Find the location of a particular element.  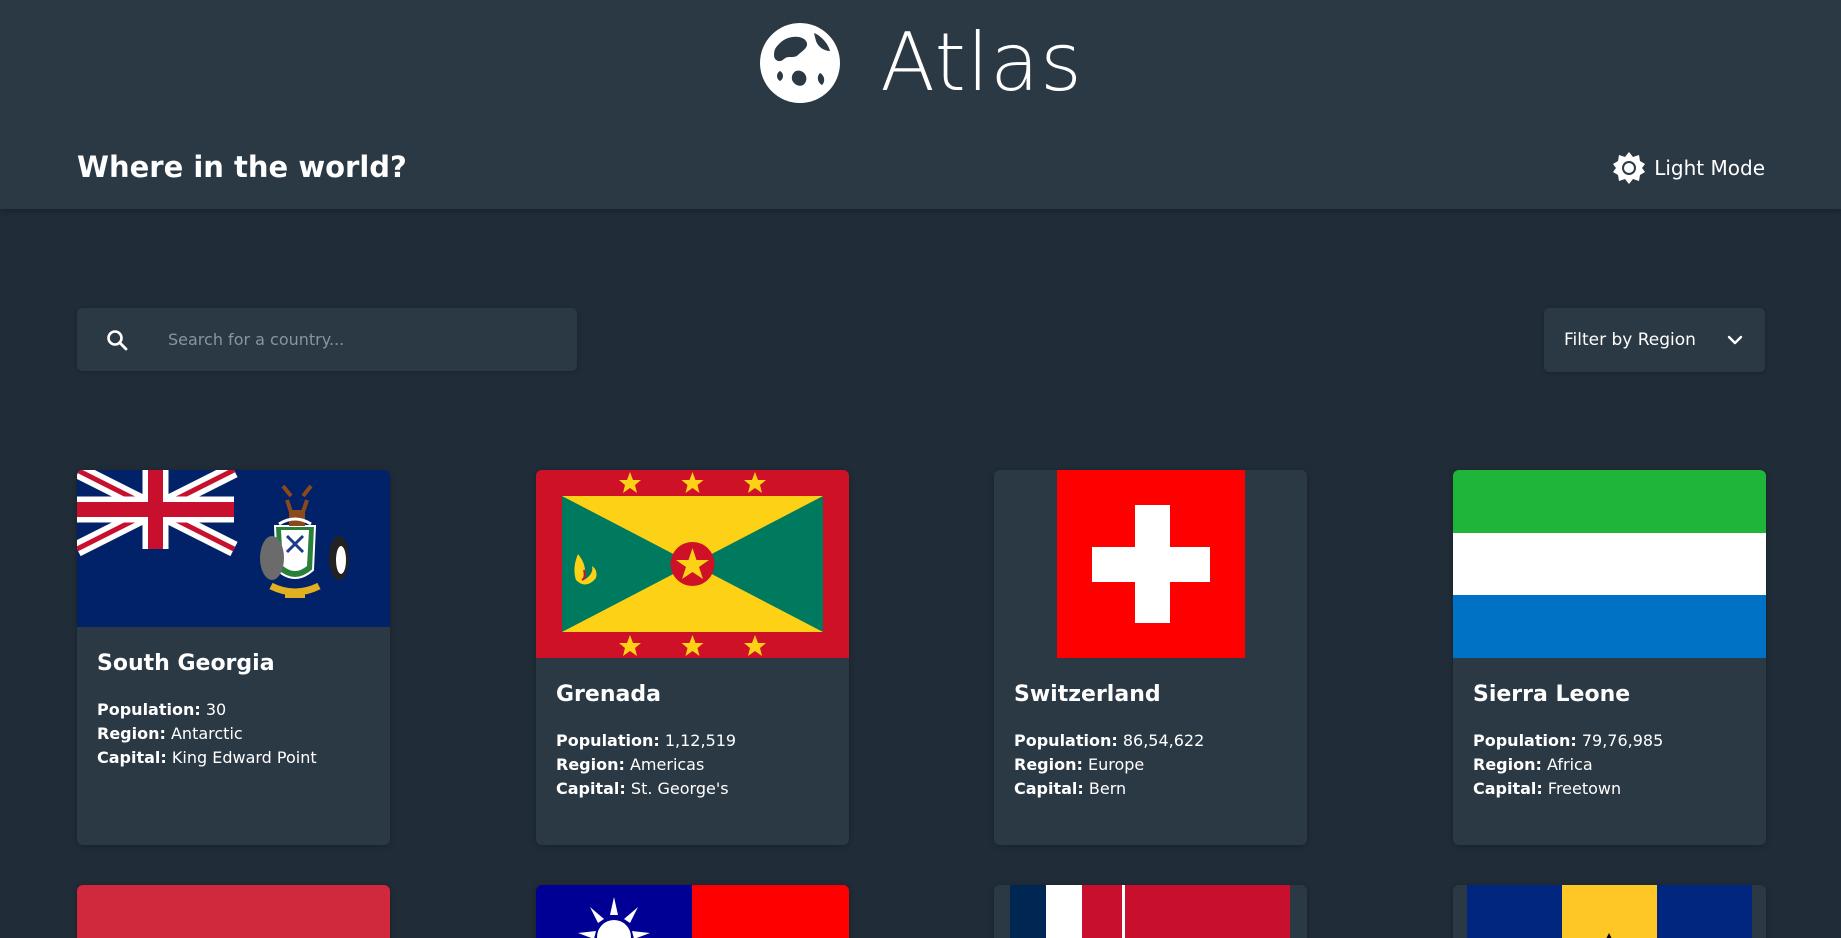

country-name: Sierra Leone is located at coordinates (1552, 694).